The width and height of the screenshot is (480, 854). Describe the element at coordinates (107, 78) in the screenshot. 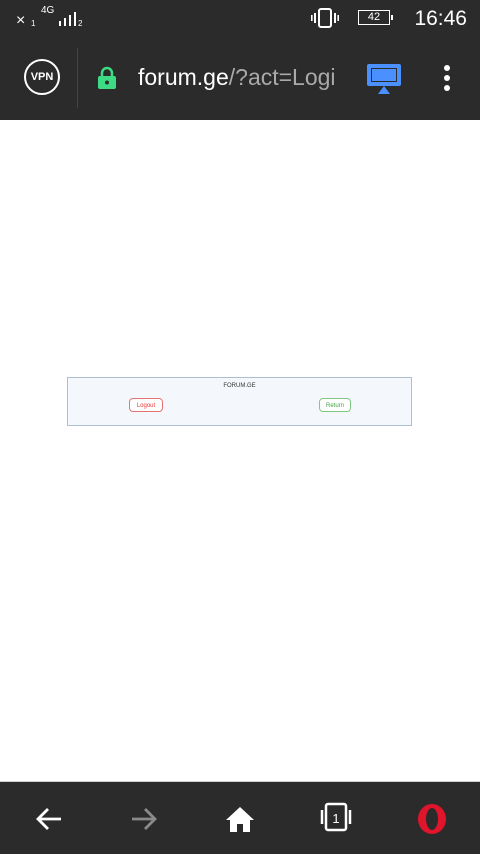

I see `lock-icon` at that location.